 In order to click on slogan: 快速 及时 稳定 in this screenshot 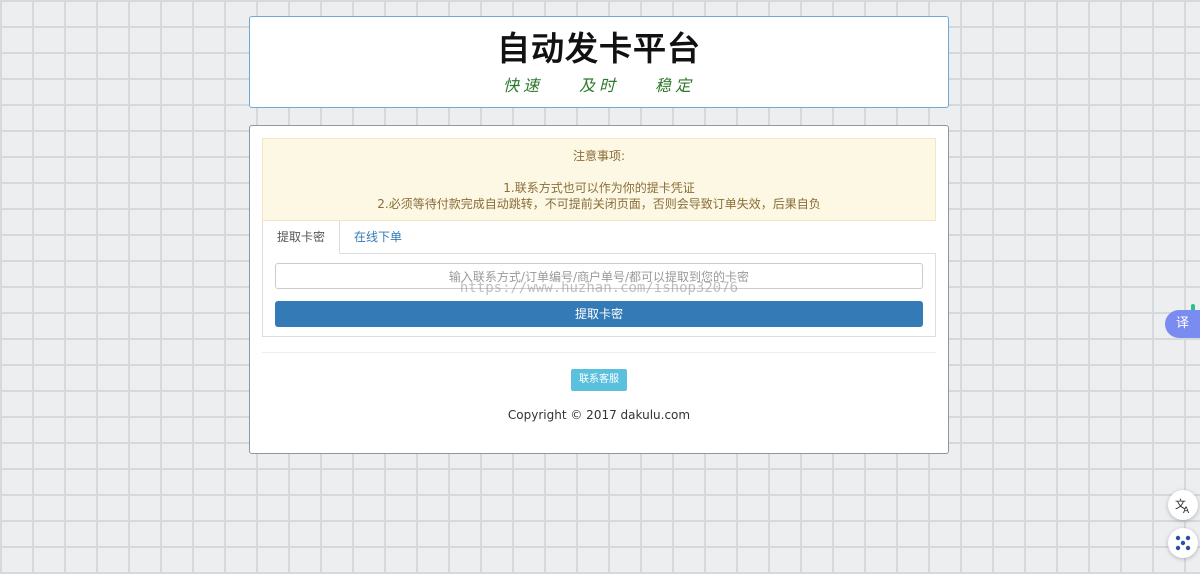, I will do `click(599, 84)`.